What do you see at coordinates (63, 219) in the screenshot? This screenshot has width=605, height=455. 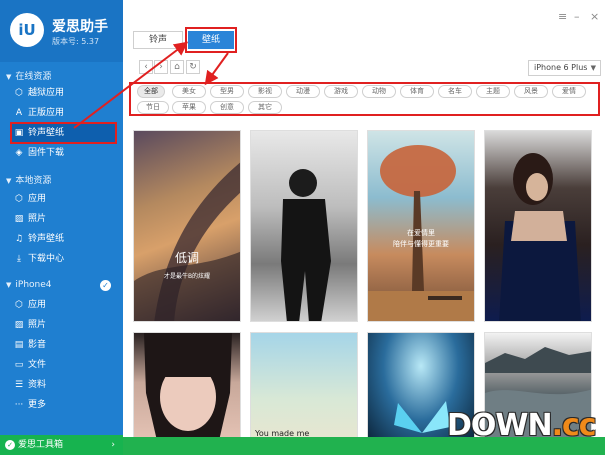 I see `sidebar-item-local-photos: ▨ 照片` at bounding box center [63, 219].